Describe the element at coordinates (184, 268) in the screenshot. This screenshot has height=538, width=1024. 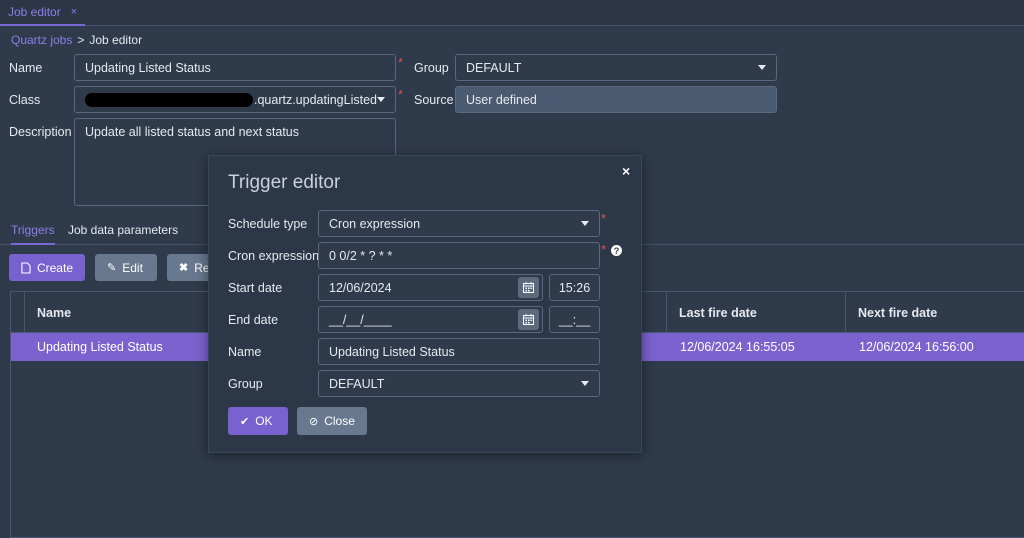
I see `times-icon: ✖` at that location.